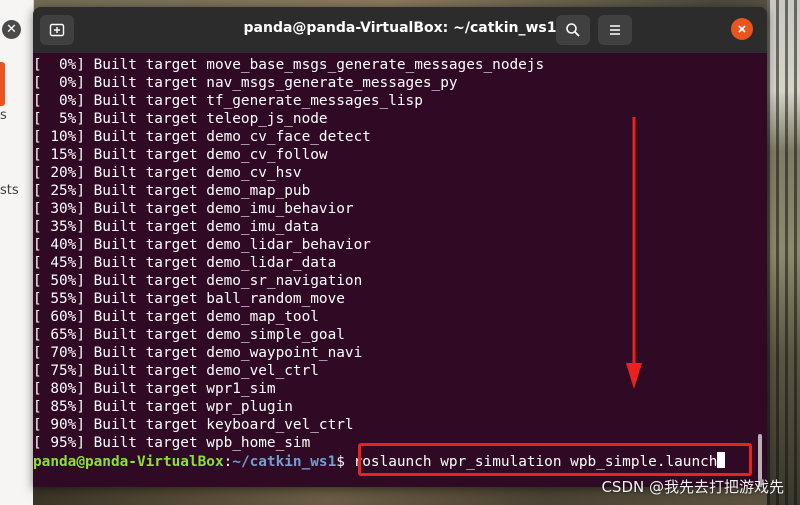  Describe the element at coordinates (202, 245) in the screenshot. I see `output-line: [ 40%] Built target demo_lidar_behavior` at that location.